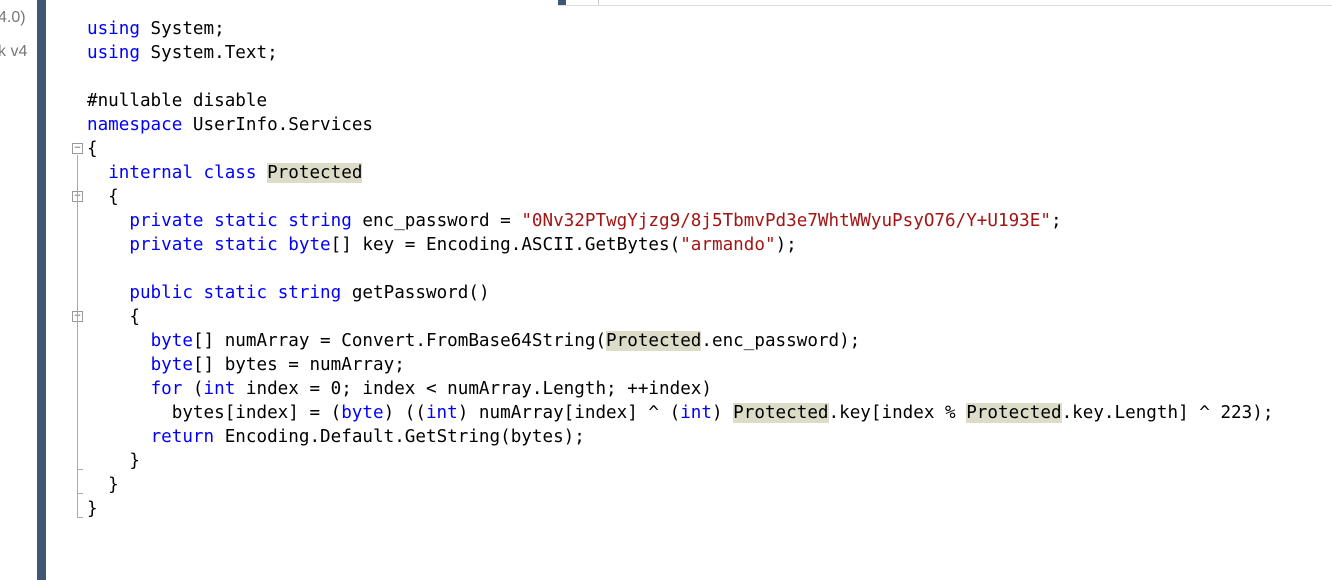 This screenshot has width=1332, height=580. Describe the element at coordinates (41, 290) in the screenshot. I see `editor-margin-bar` at that location.